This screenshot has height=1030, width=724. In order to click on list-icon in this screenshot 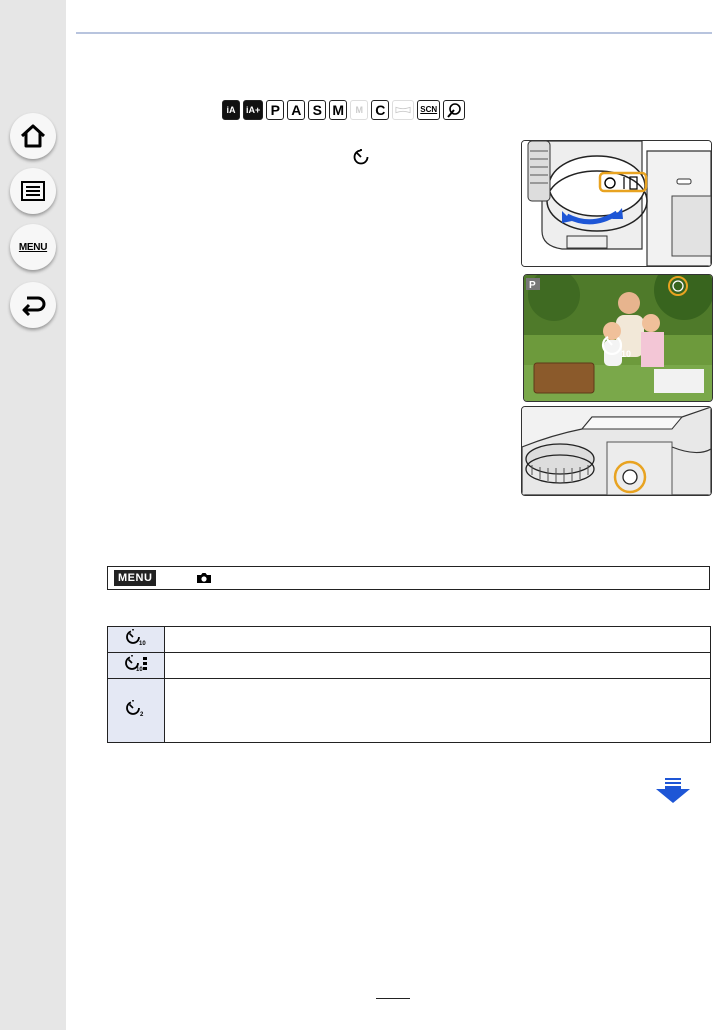, I will do `click(33, 191)`.